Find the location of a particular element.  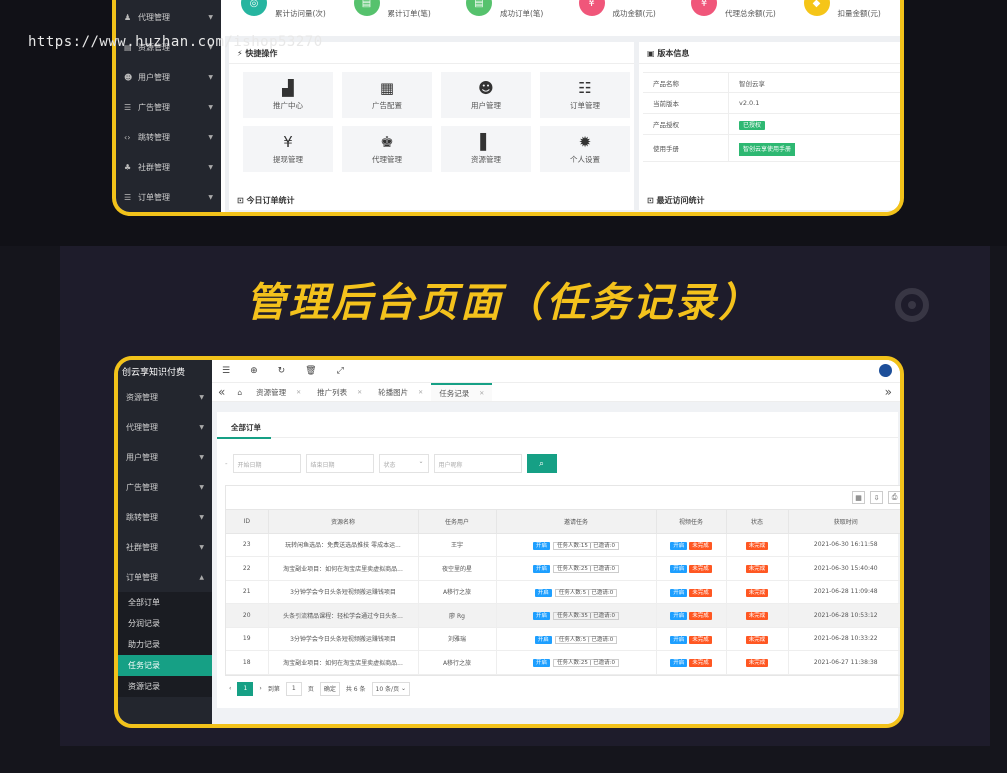

invite-progress: 任务人数:5 | 已邀请:0 is located at coordinates (586, 639).